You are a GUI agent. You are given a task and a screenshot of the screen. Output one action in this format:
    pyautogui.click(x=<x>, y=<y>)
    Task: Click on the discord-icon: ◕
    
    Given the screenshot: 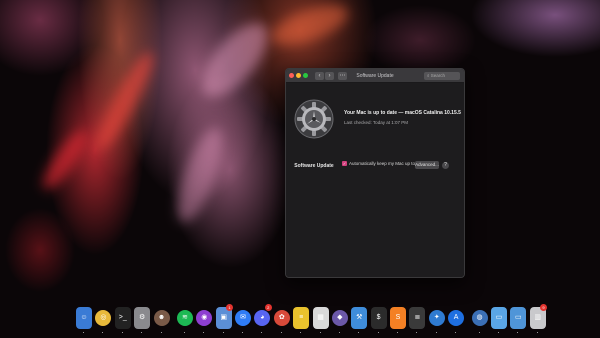 What is the action you would take?
    pyautogui.click(x=262, y=318)
    